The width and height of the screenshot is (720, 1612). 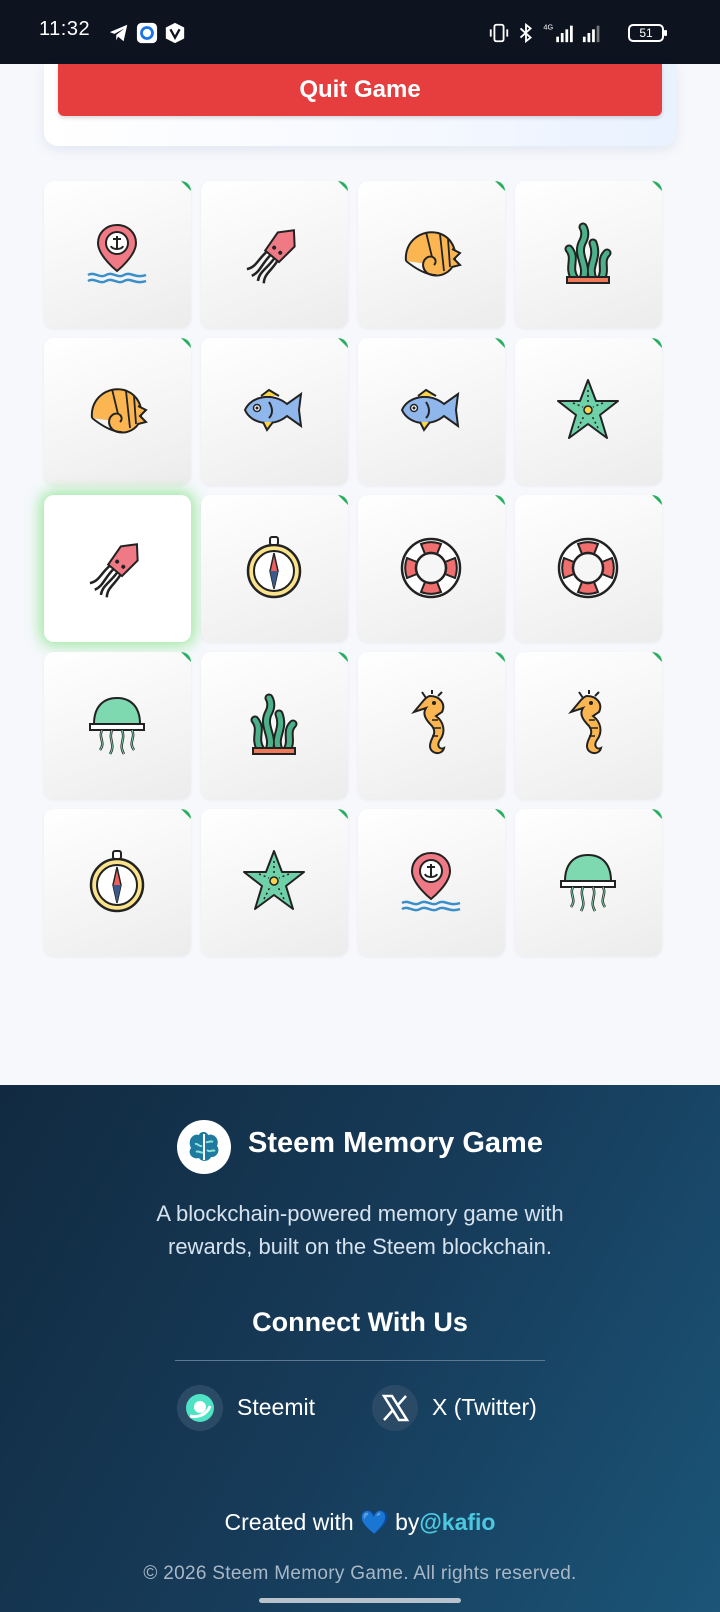 I want to click on brand-name: Steem Memory Game, so click(x=395, y=1143).